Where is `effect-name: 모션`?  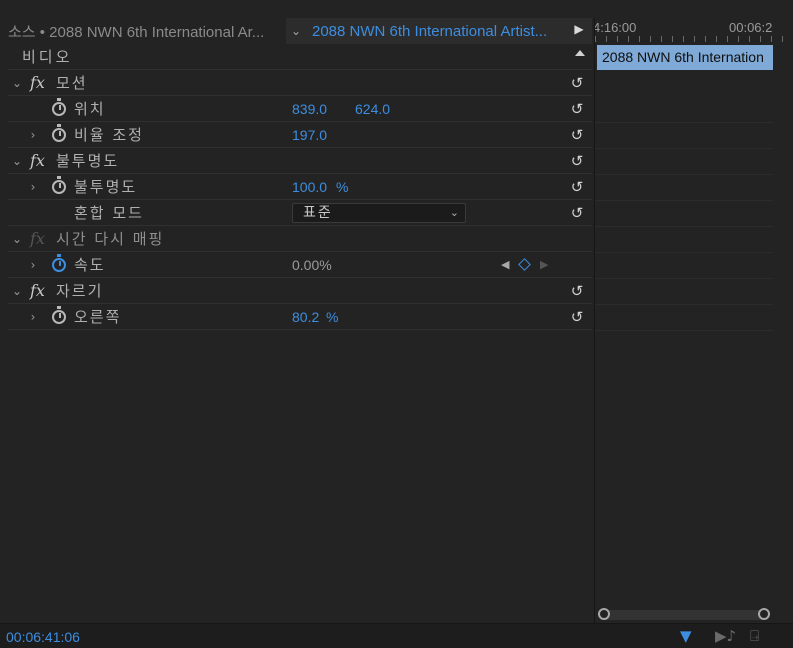
effect-name: 모션 is located at coordinates (72, 83).